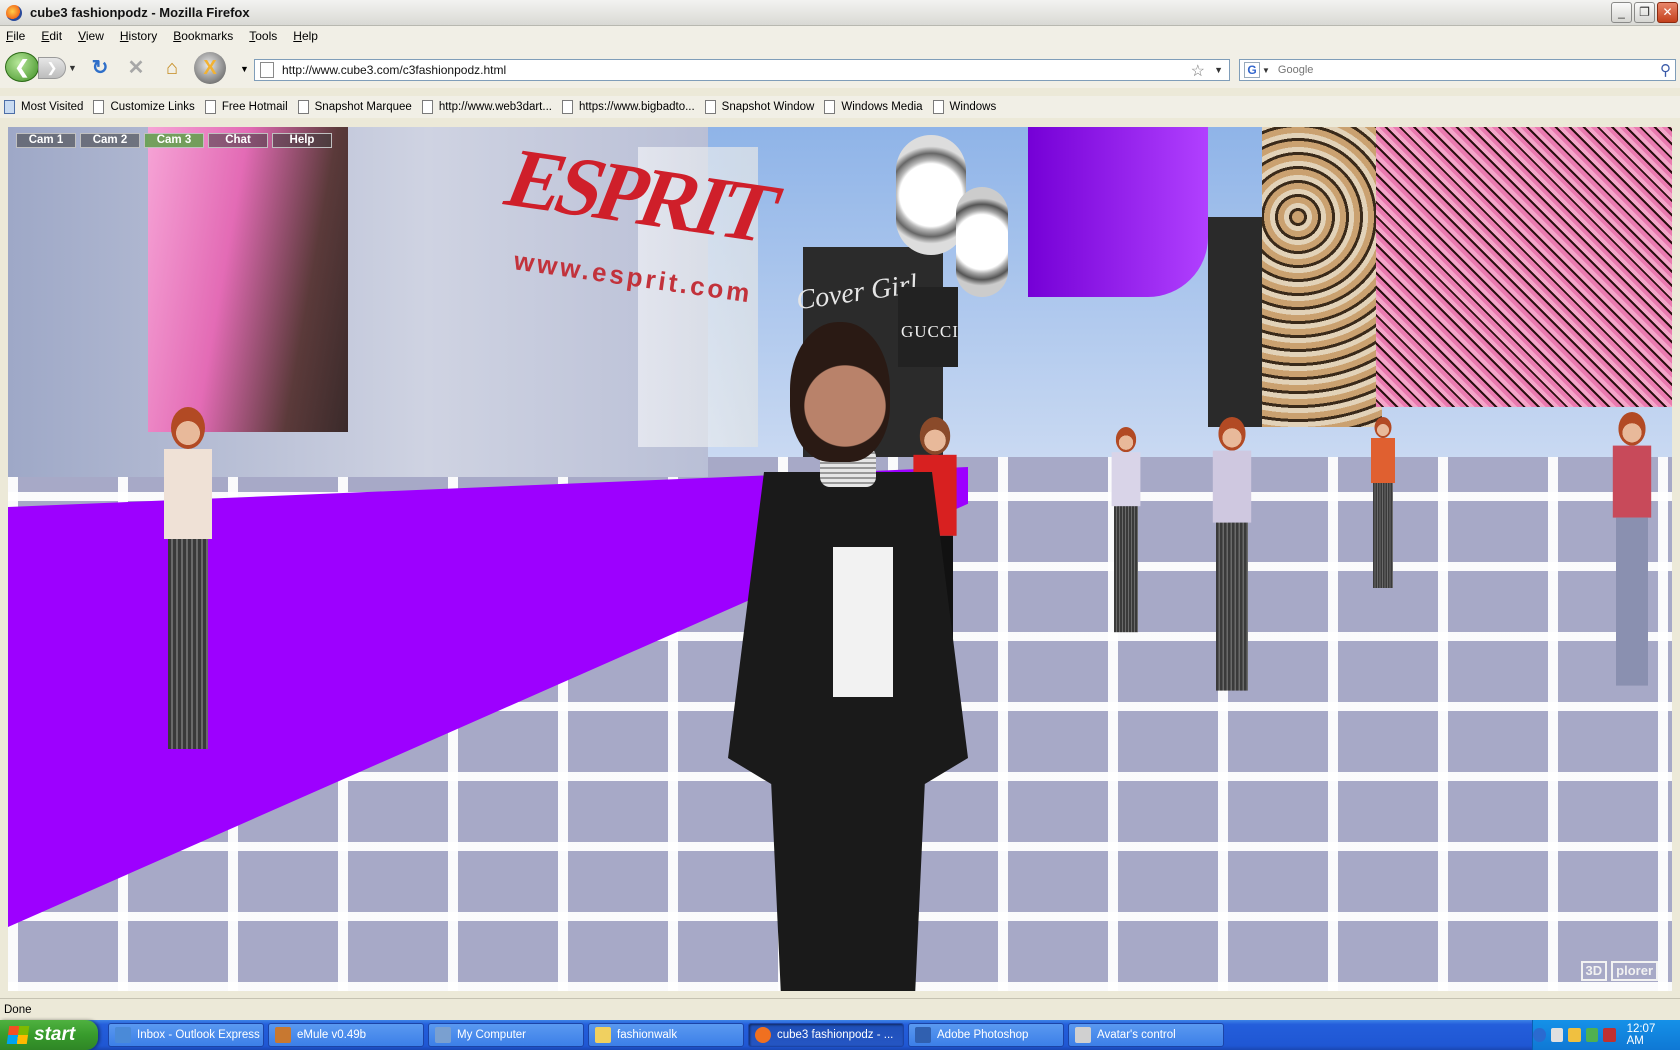 Image resolution: width=1680 pixels, height=1050 pixels. What do you see at coordinates (172, 68) in the screenshot?
I see `home-icon: ⌂` at bounding box center [172, 68].